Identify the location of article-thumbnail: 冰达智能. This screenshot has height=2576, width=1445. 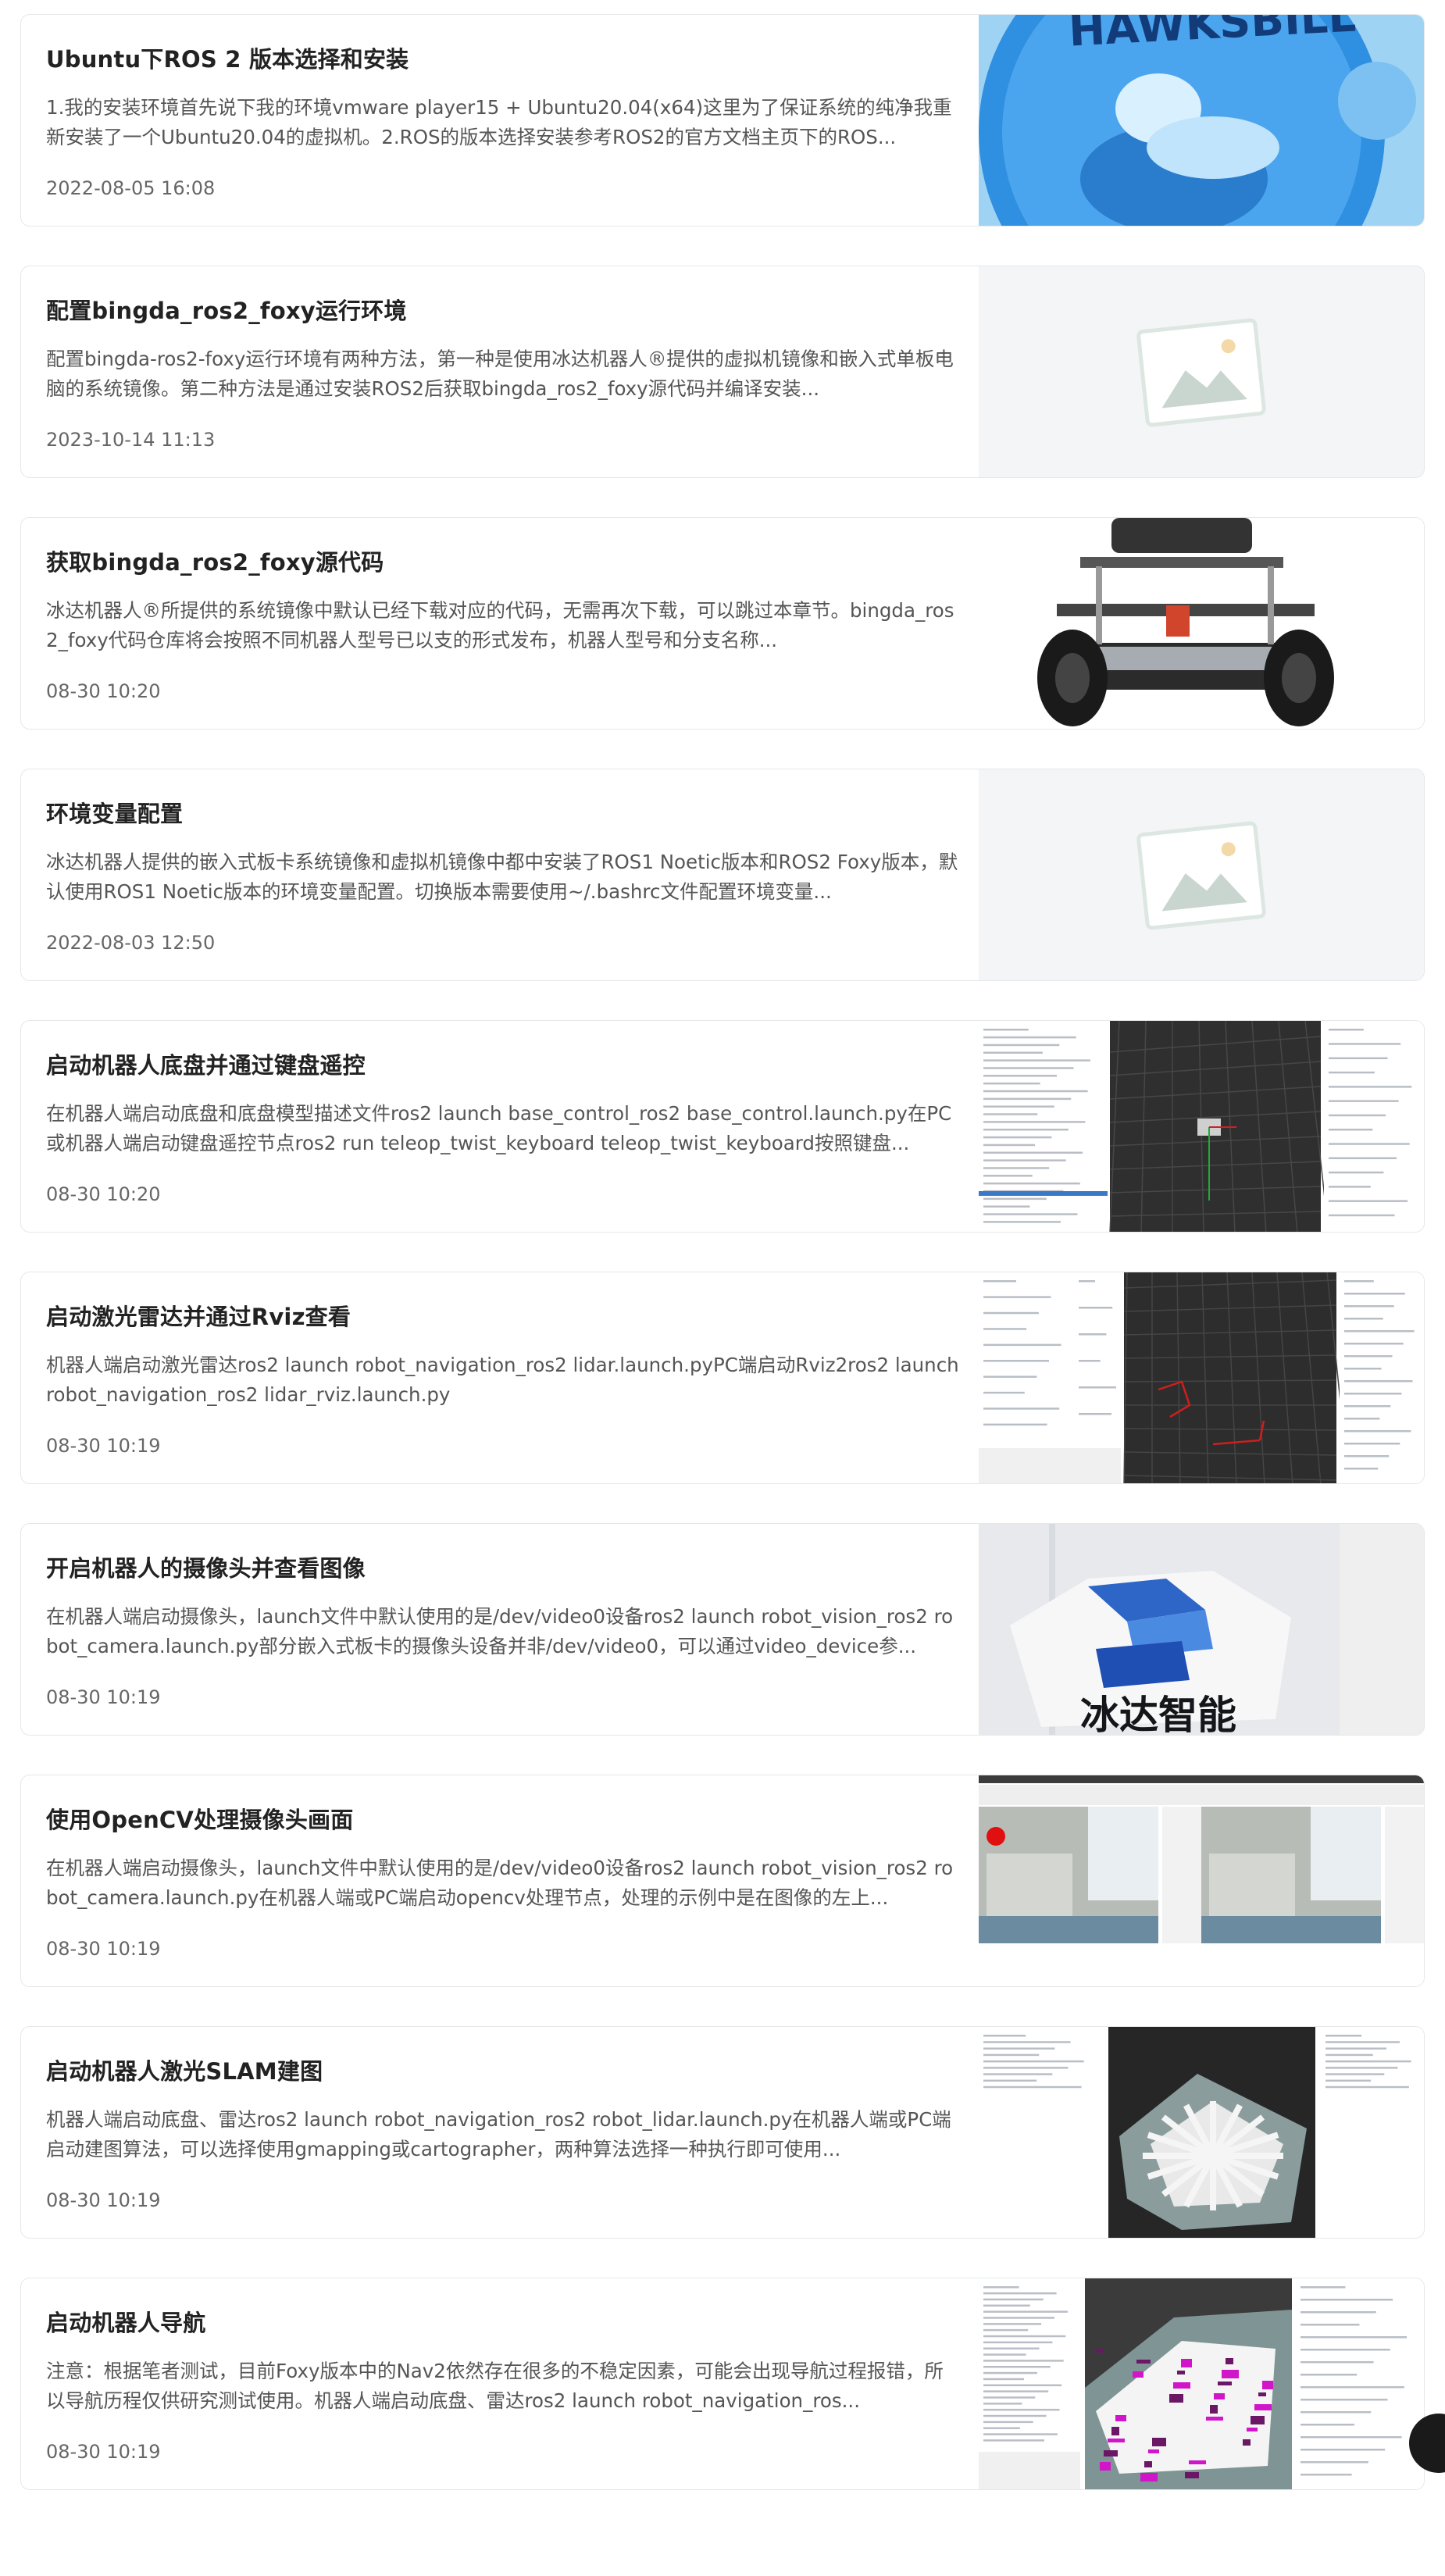
(1202, 1630).